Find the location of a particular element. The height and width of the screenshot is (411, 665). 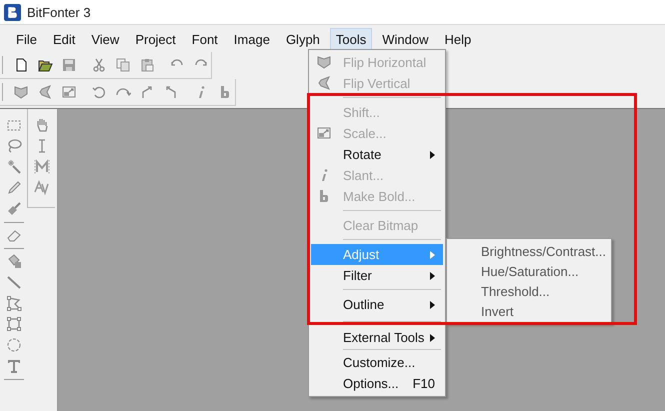

app-icon is located at coordinates (12, 12).